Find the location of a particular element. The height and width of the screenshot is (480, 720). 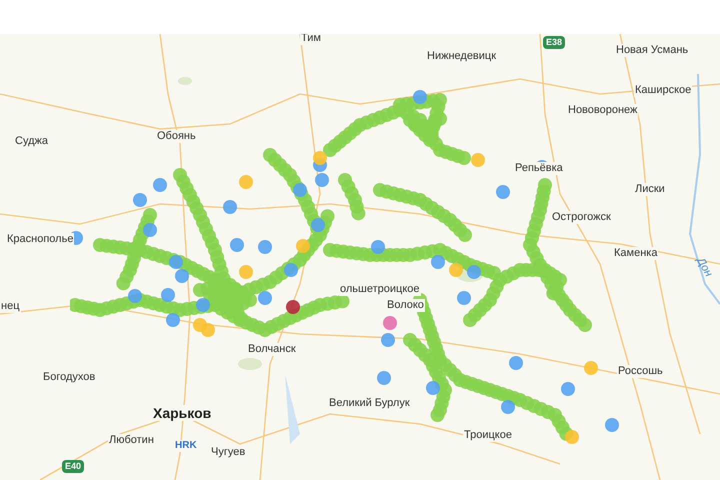

place-label: Чугуев is located at coordinates (228, 452).